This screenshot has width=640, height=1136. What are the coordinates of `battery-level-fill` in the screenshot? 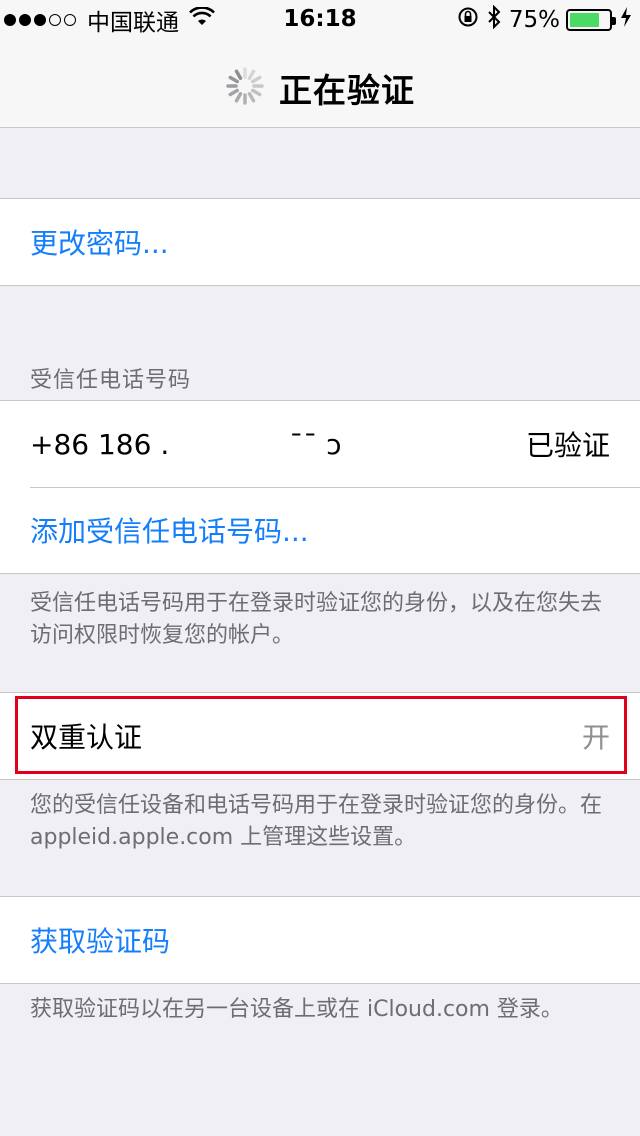 It's located at (584, 20).